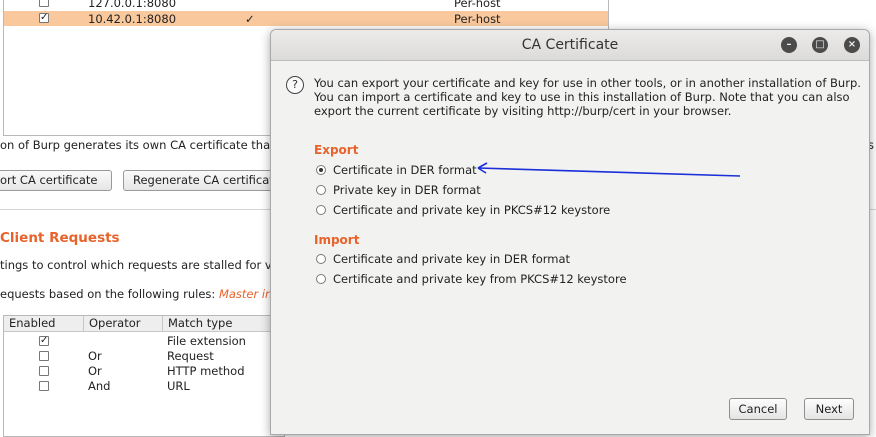  I want to click on help-icon: ?, so click(295, 85).